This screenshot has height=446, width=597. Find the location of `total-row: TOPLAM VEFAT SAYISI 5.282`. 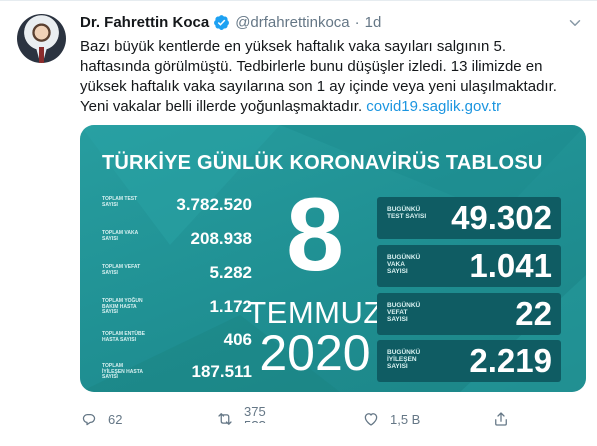

total-row: TOPLAM VEFAT SAYISI 5.282 is located at coordinates (177, 274).